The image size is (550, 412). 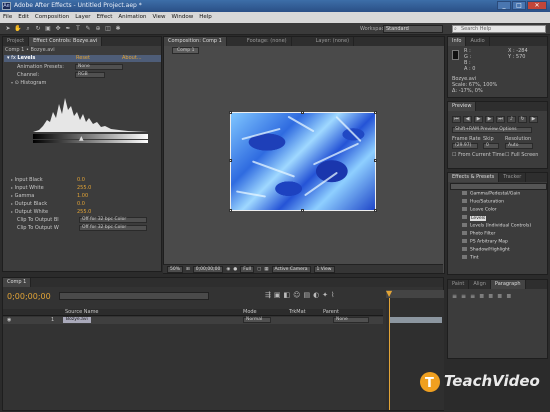 I want to click on layer-duration-bar, so click(x=416, y=320).